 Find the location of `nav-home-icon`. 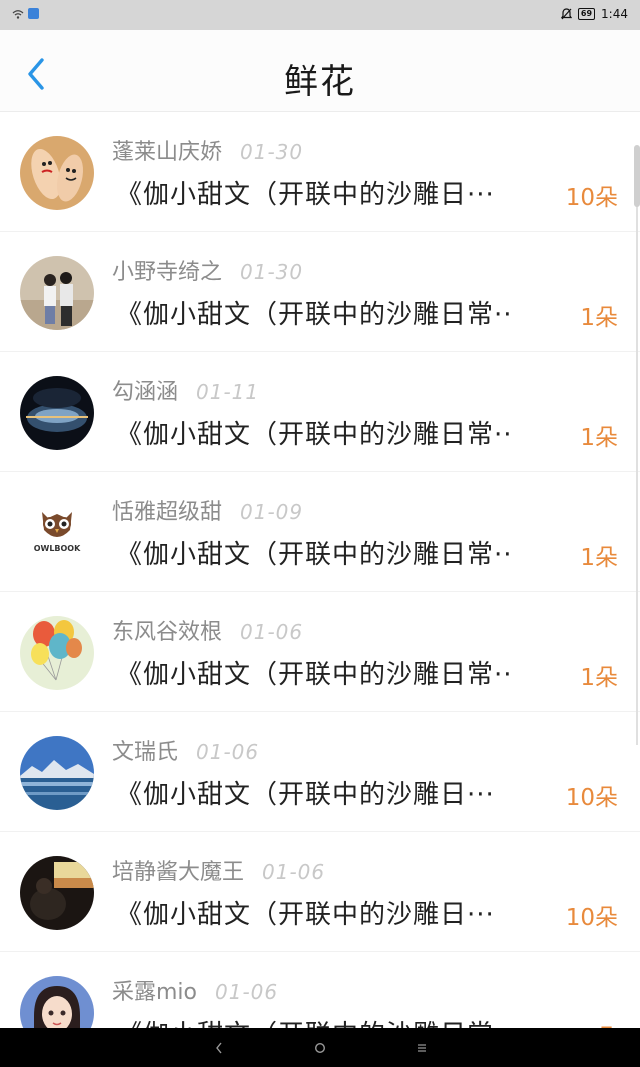

nav-home-icon is located at coordinates (320, 1048).